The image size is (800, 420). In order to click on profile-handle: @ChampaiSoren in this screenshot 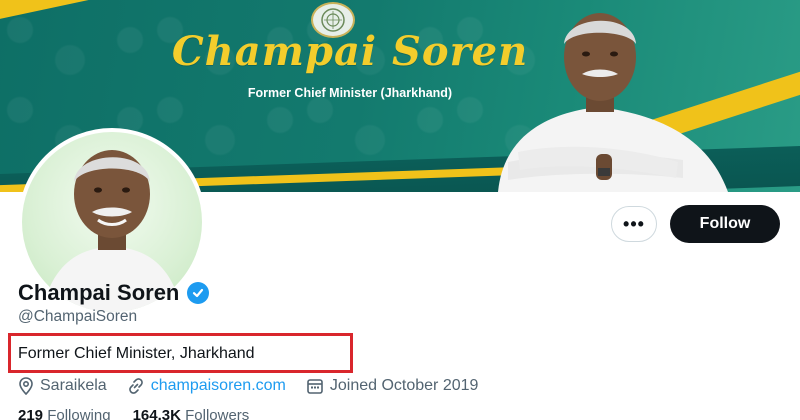, I will do `click(78, 316)`.